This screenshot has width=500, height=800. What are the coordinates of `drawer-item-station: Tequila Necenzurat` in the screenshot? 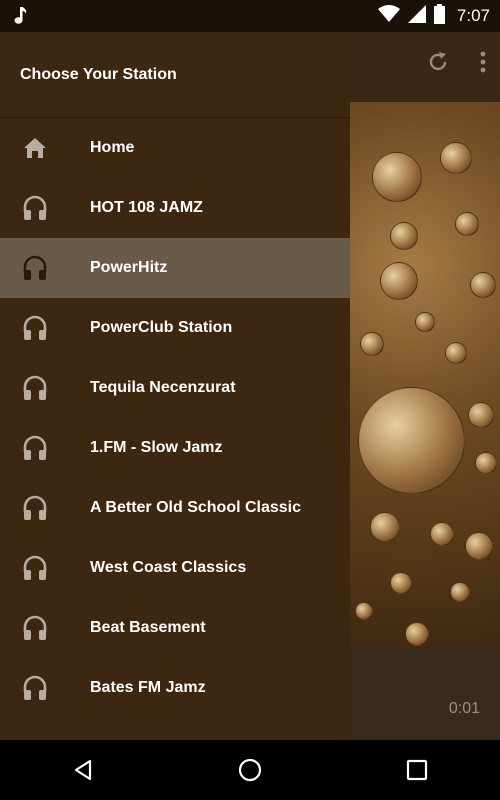 It's located at (175, 388).